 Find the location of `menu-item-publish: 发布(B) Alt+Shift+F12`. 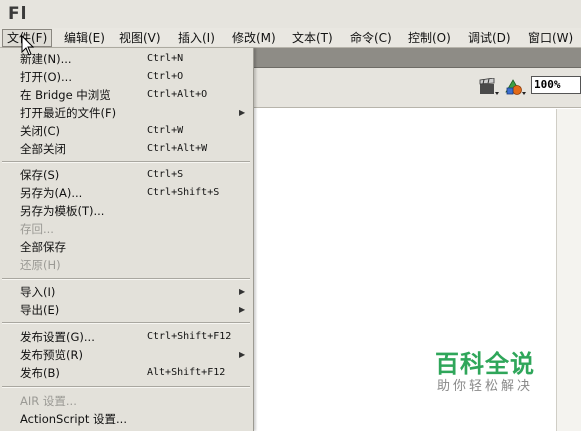

menu-item-publish: 发布(B) Alt+Shift+F12 is located at coordinates (126, 373).